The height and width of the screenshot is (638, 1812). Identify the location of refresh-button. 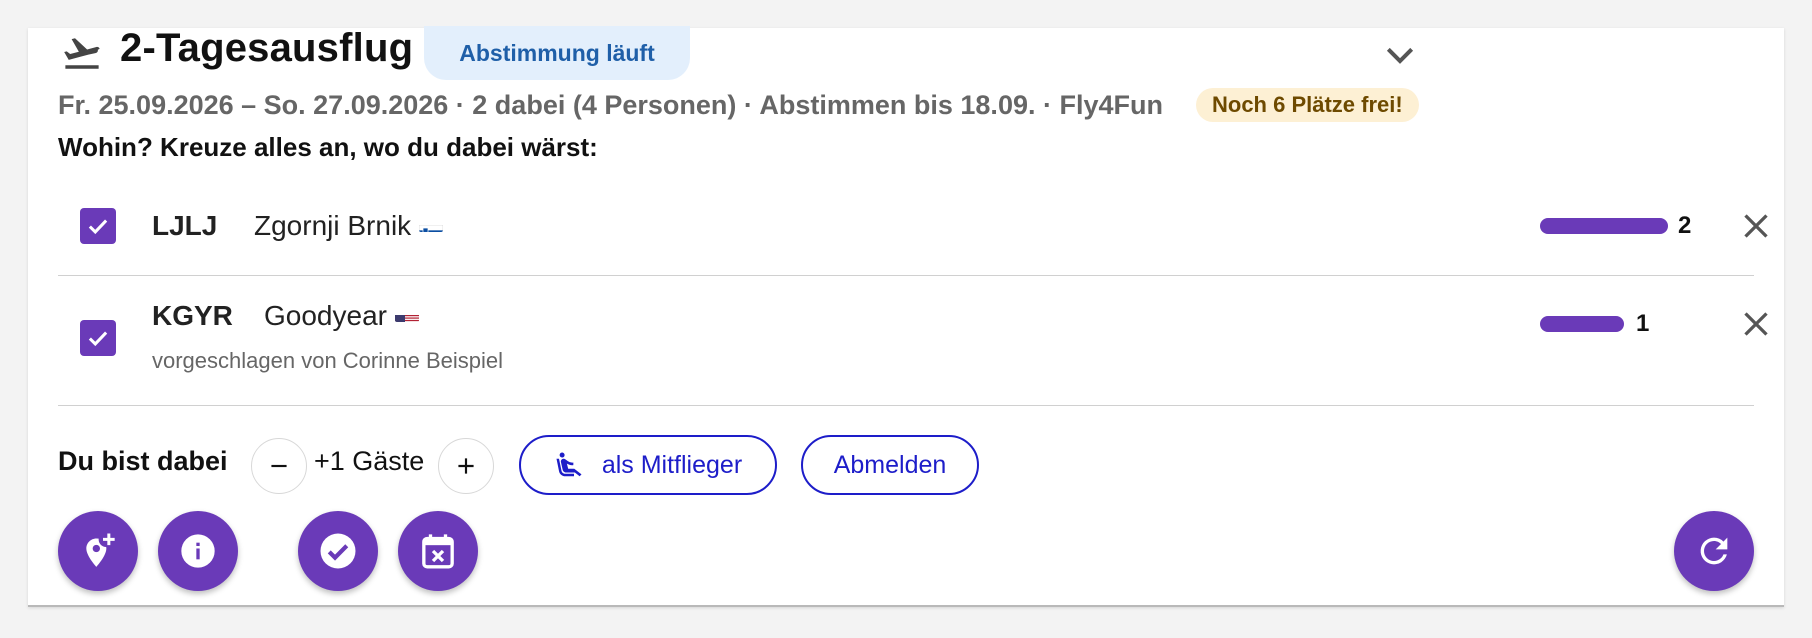
(1714, 551).